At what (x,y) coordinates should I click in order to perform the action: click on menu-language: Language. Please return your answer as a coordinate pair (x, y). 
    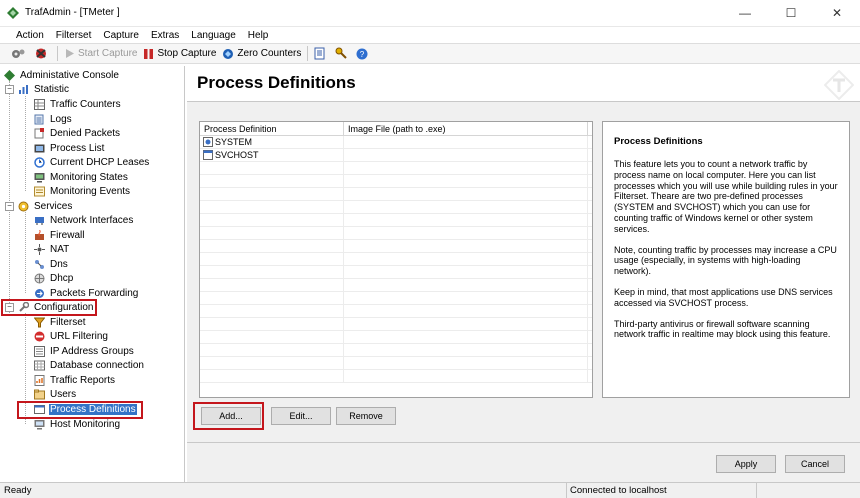
    Looking at the image, I should click on (213, 35).